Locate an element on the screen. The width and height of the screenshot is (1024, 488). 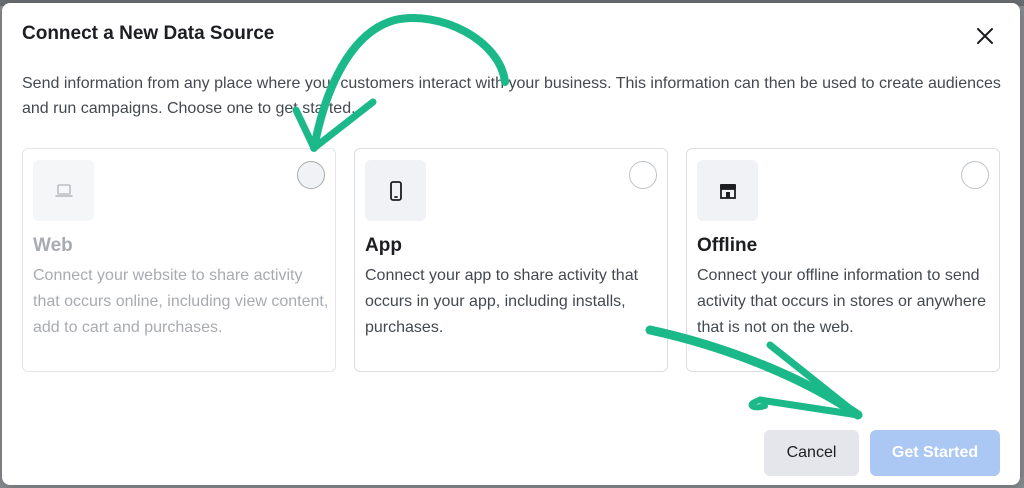
mobile-phone-icon is located at coordinates (395, 190).